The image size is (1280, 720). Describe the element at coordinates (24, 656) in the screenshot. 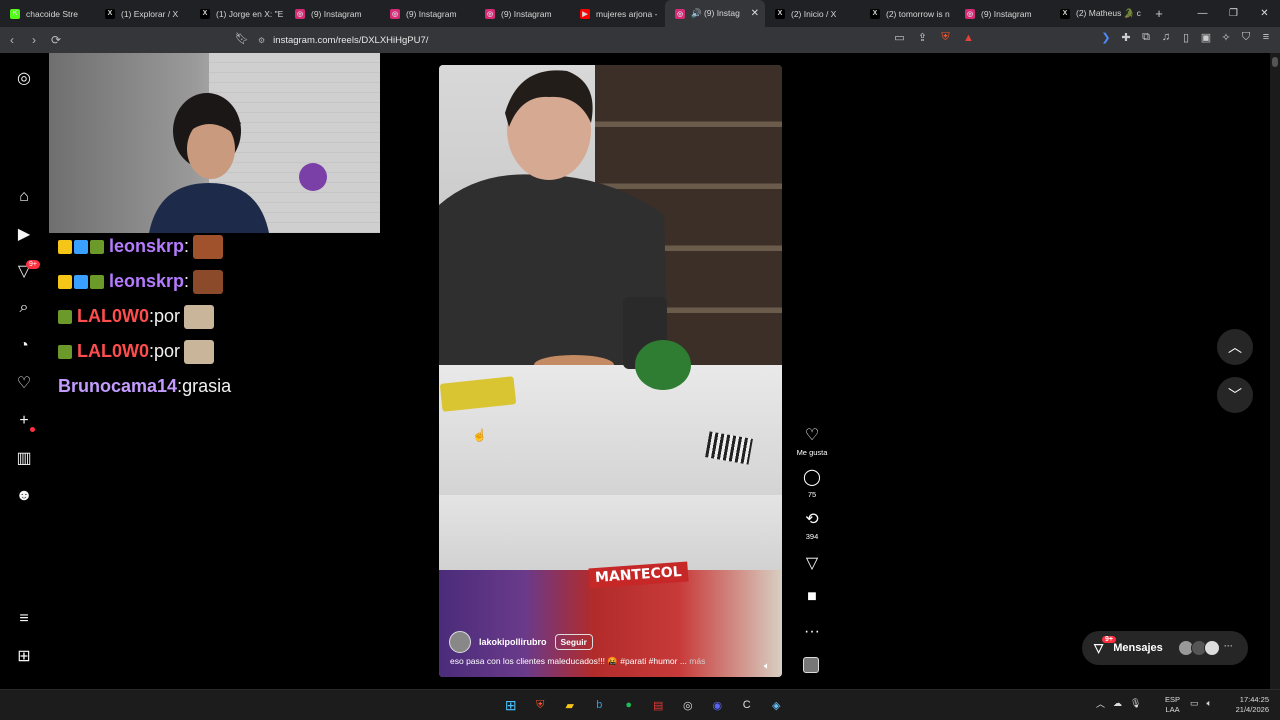

I see `also-from-meta-icon: ⊞` at that location.